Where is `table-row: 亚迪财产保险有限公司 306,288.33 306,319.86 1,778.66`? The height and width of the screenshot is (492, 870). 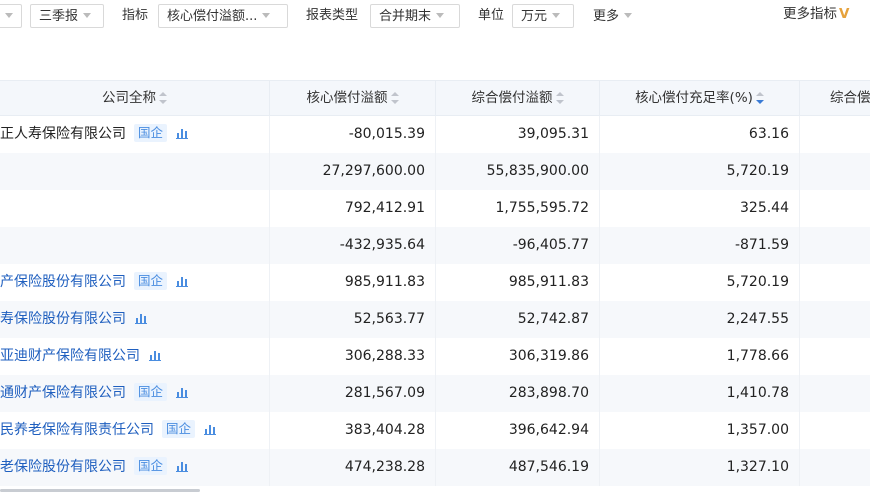
table-row: 亚迪财产保险有限公司 306,288.33 306,319.86 1,778.66 is located at coordinates (435, 356).